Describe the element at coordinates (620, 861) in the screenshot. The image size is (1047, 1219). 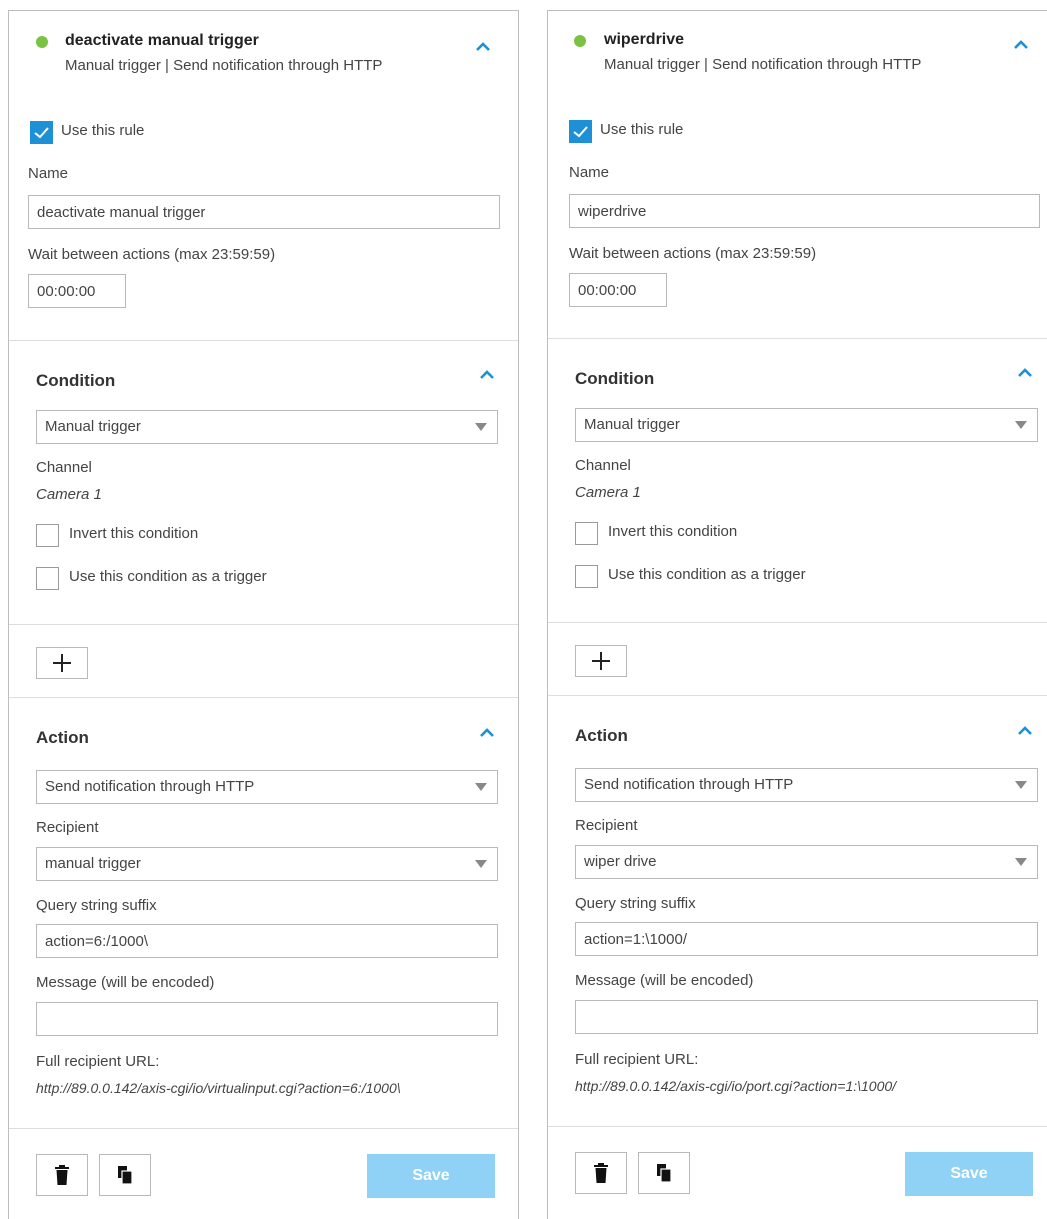
I see `recipient-select-value: wiper drive` at that location.